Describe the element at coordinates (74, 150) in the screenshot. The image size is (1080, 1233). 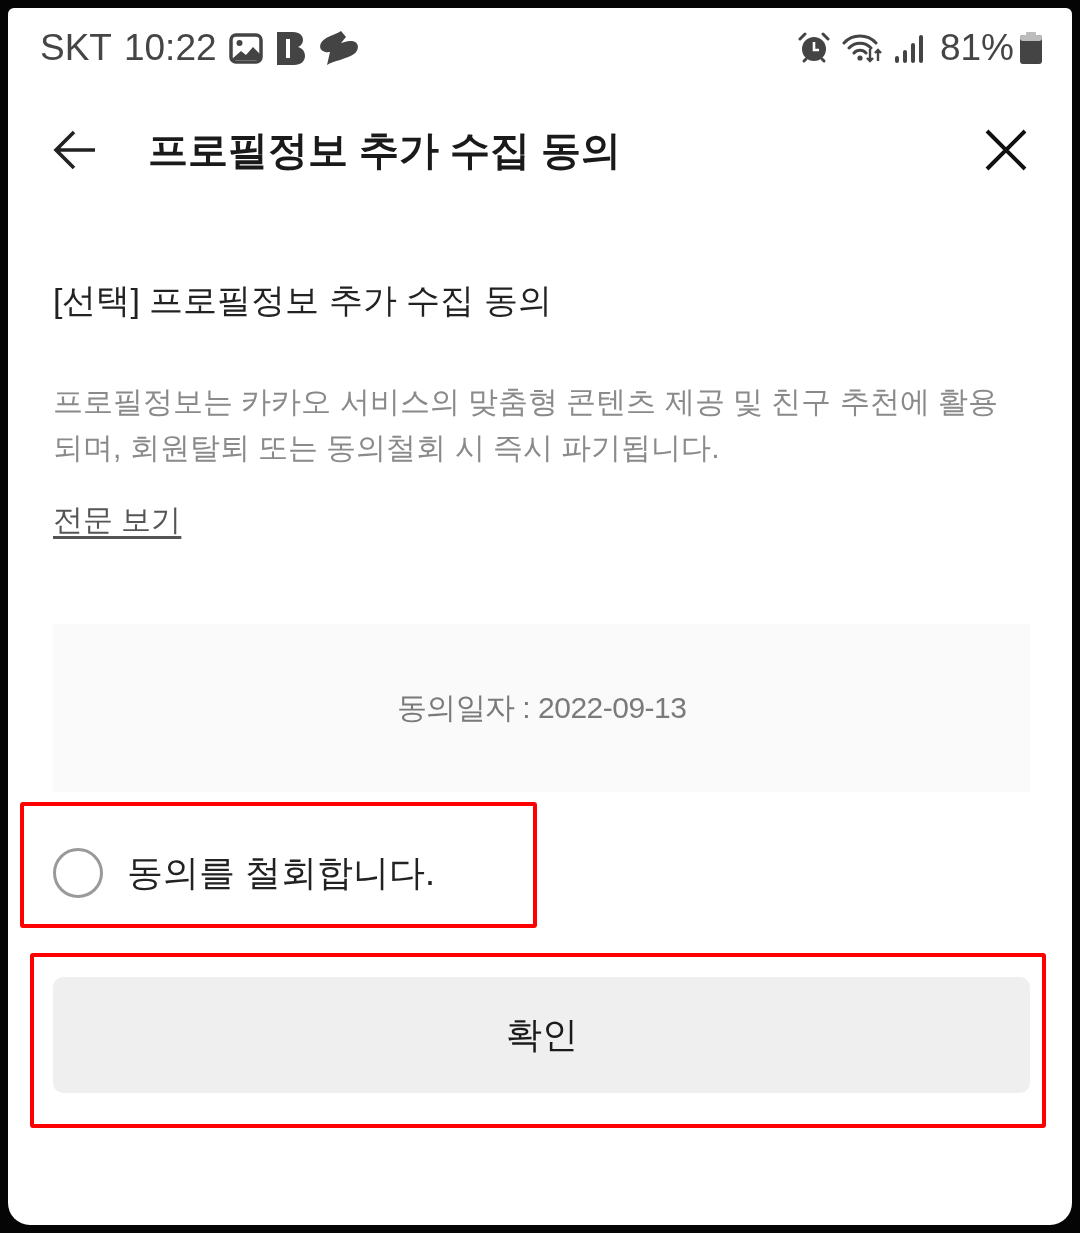
I see `back-arrow-icon` at that location.